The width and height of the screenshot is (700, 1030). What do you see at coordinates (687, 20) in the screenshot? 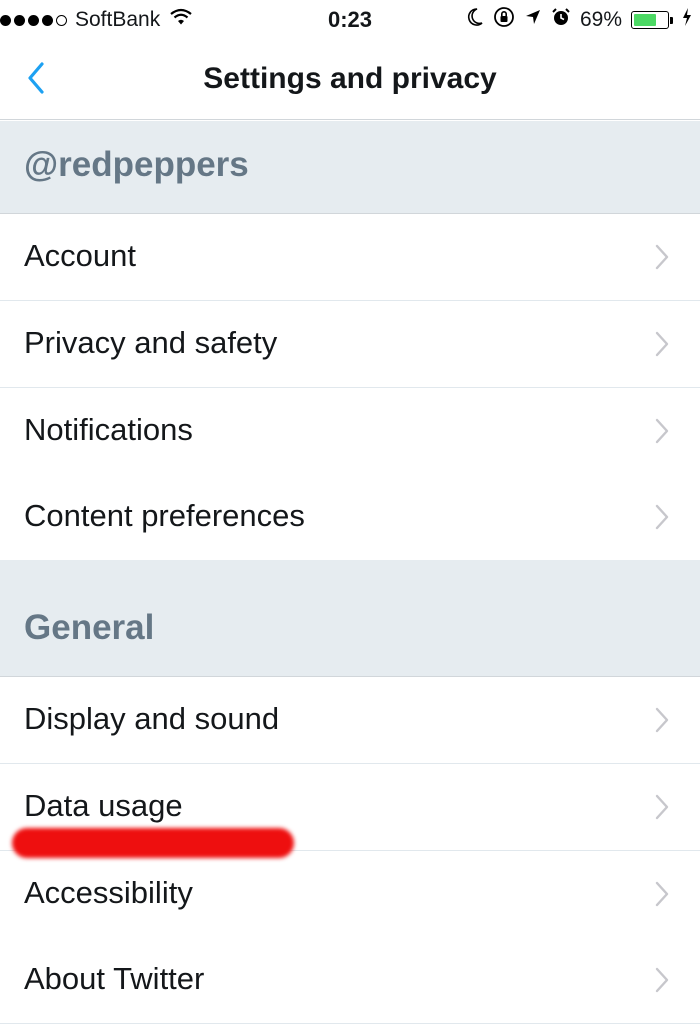
I see `charging-icon` at bounding box center [687, 20].